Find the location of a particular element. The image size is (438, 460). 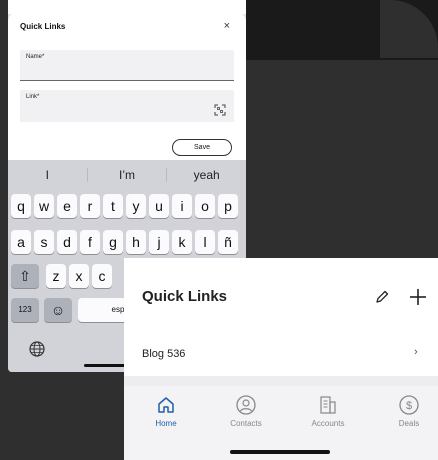

key-f: f is located at coordinates (90, 242).